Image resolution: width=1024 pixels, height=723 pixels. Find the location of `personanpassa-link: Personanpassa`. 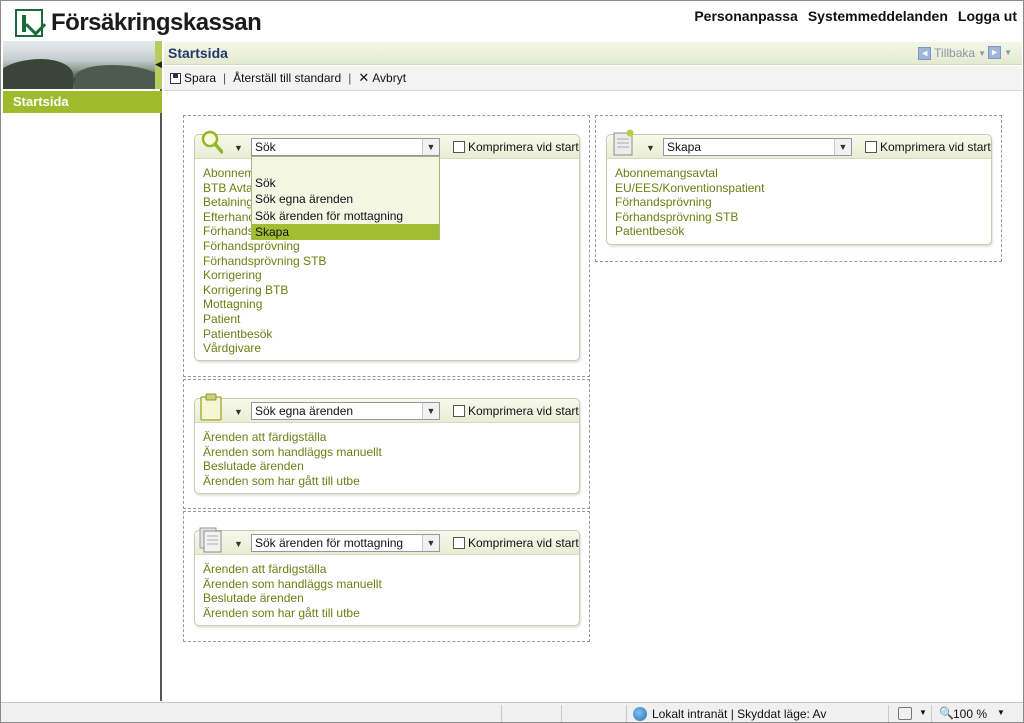

personanpassa-link: Personanpassa is located at coordinates (746, 16).